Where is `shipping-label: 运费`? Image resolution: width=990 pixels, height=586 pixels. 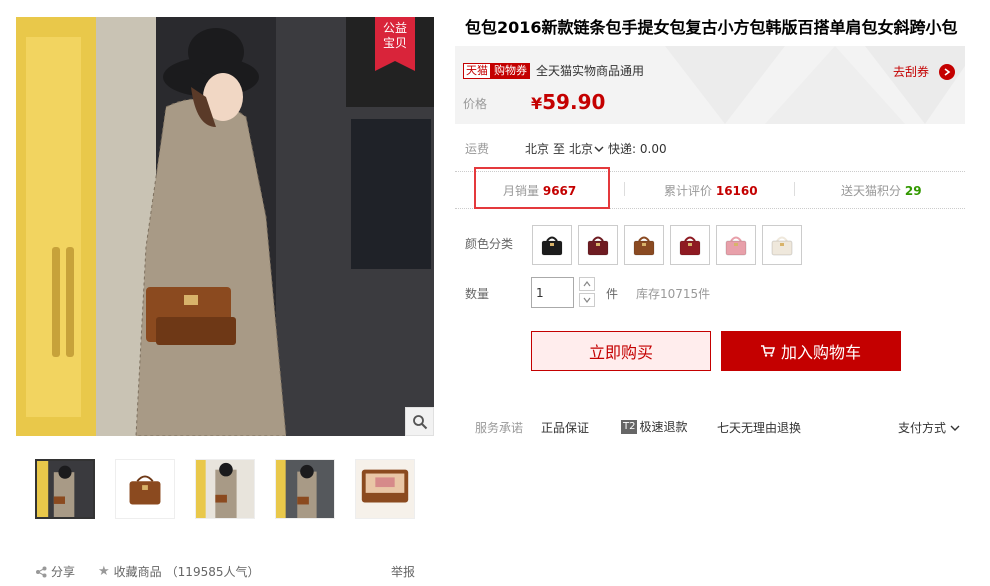
shipping-label: 运费 is located at coordinates (477, 149).